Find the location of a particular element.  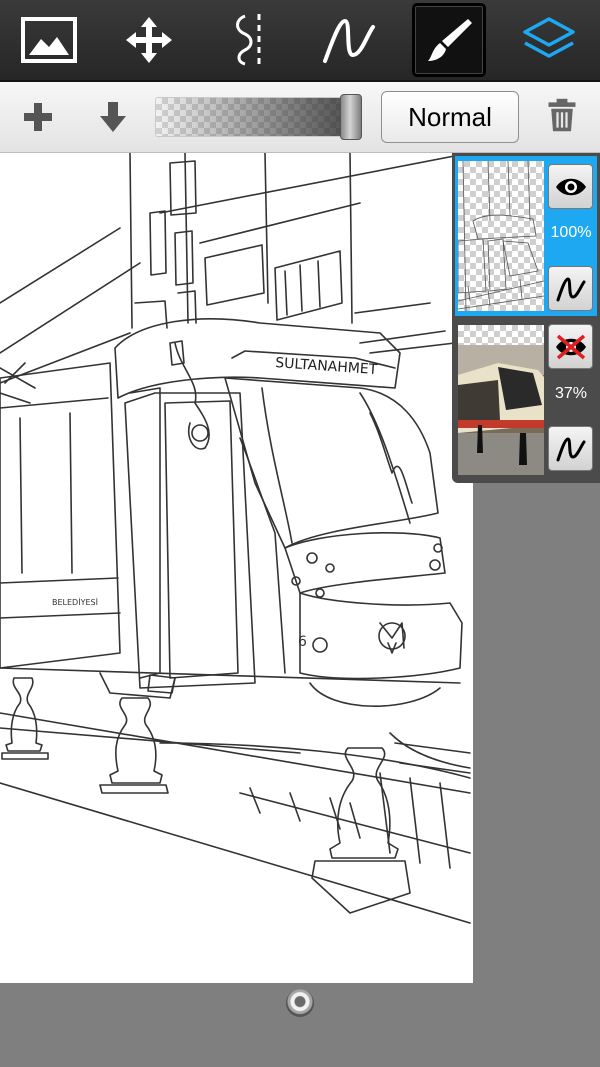

brush-icon is located at coordinates (450, 40).